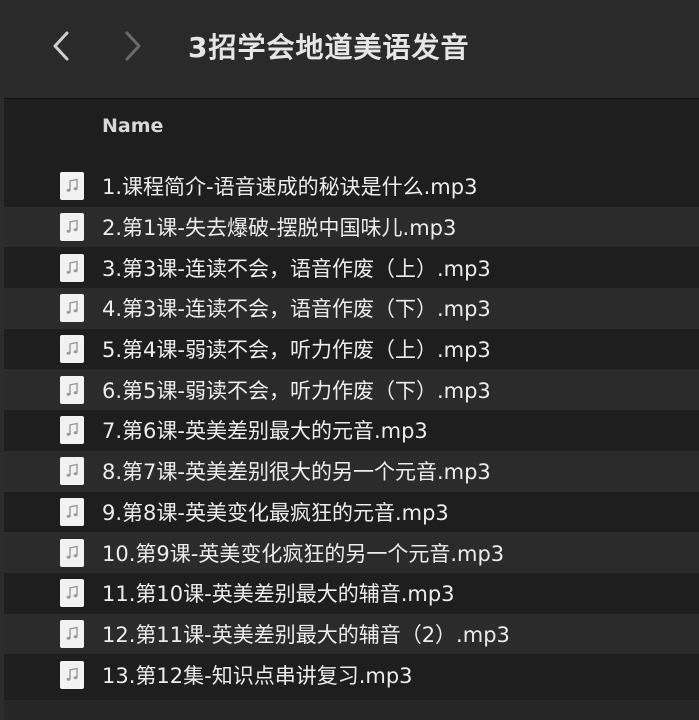 This screenshot has height=720, width=699. I want to click on chevron-right-icon, so click(133, 46).